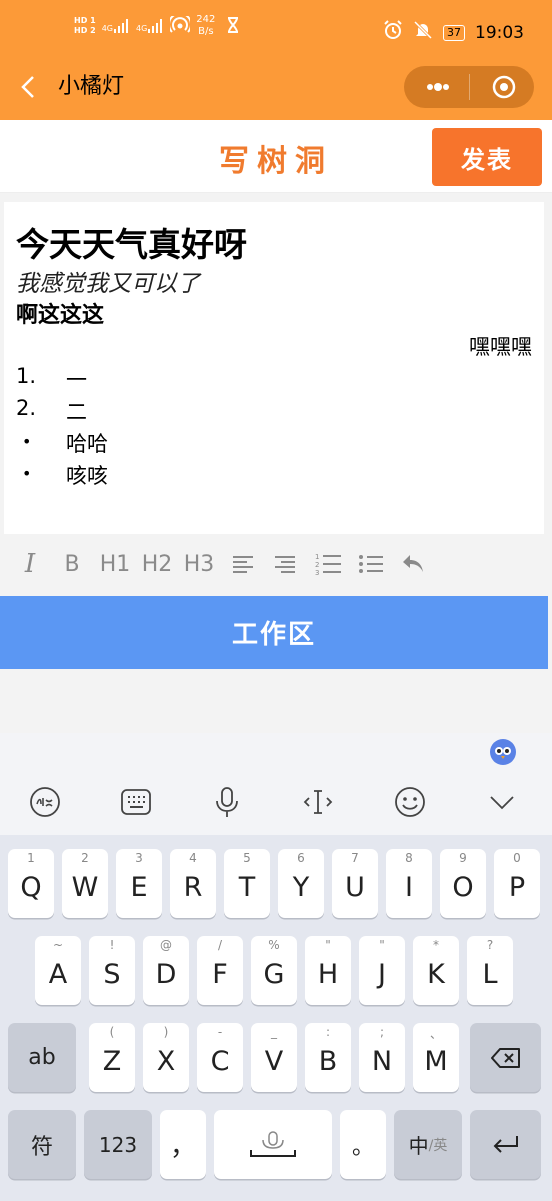 Image resolution: width=552 pixels, height=1201 pixels. Describe the element at coordinates (285, 564) in the screenshot. I see `align-right-icon` at that location.